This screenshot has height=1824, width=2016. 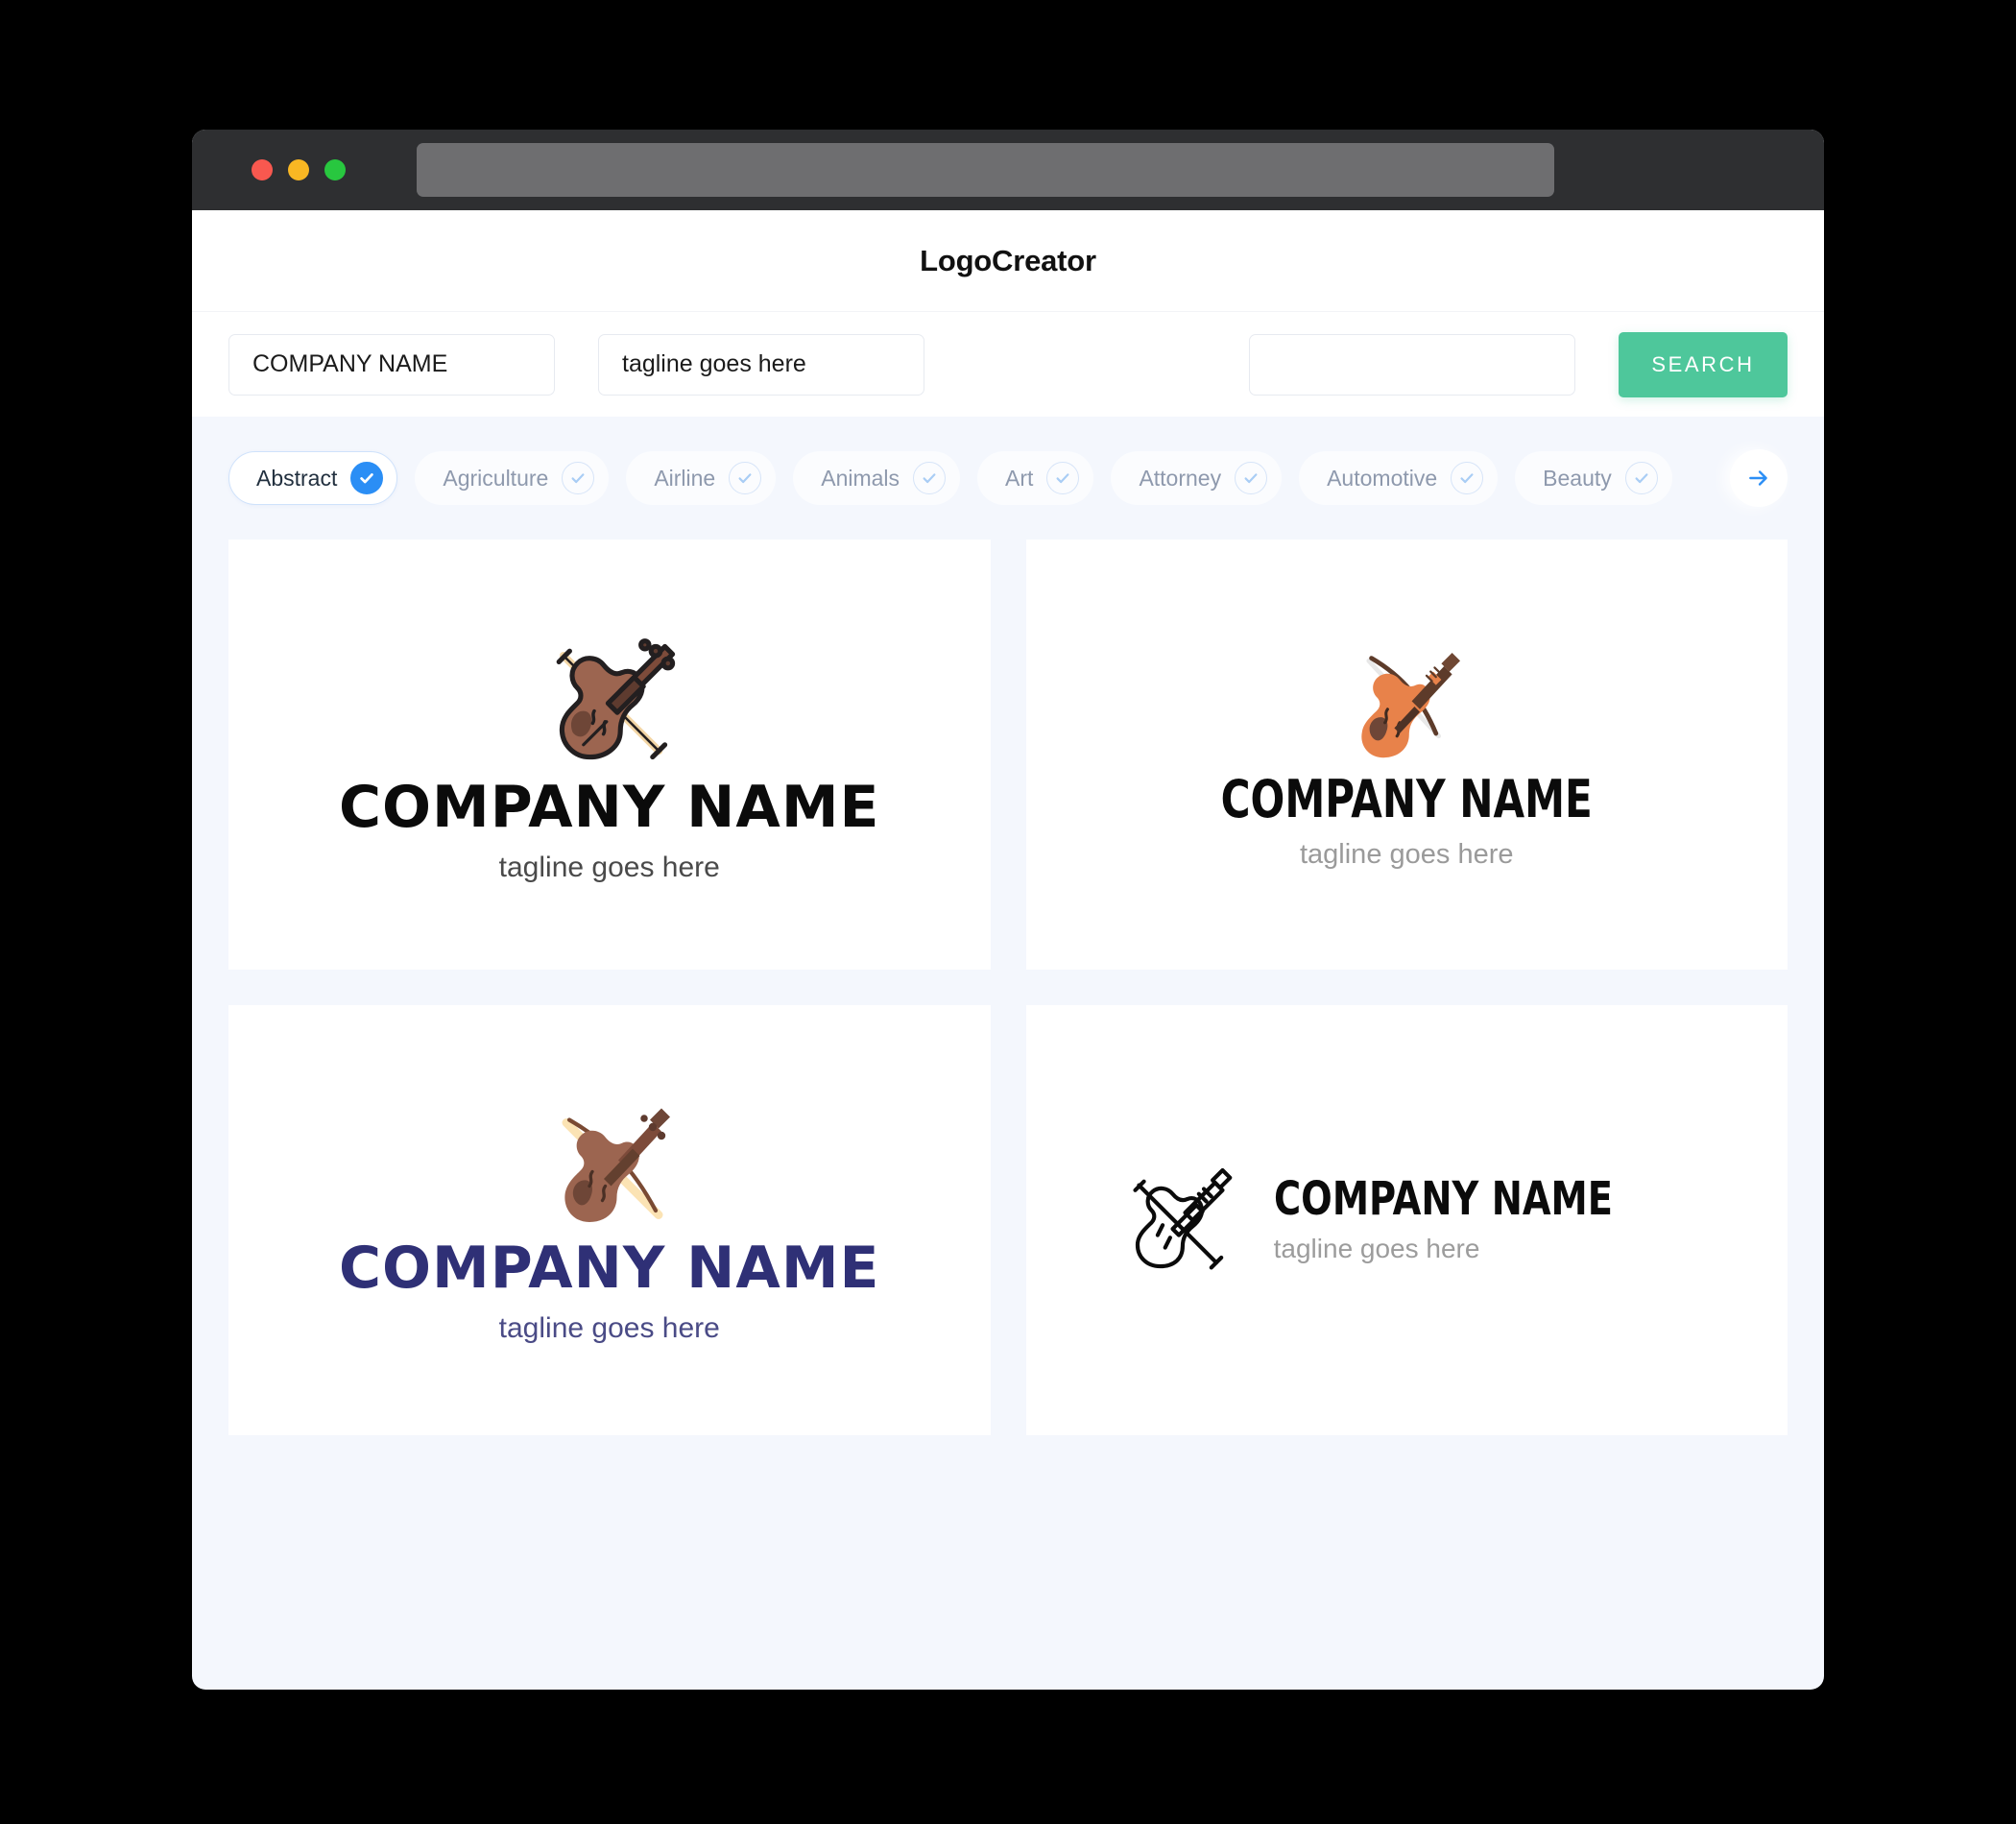 I want to click on arrow-right-icon, so click(x=1758, y=478).